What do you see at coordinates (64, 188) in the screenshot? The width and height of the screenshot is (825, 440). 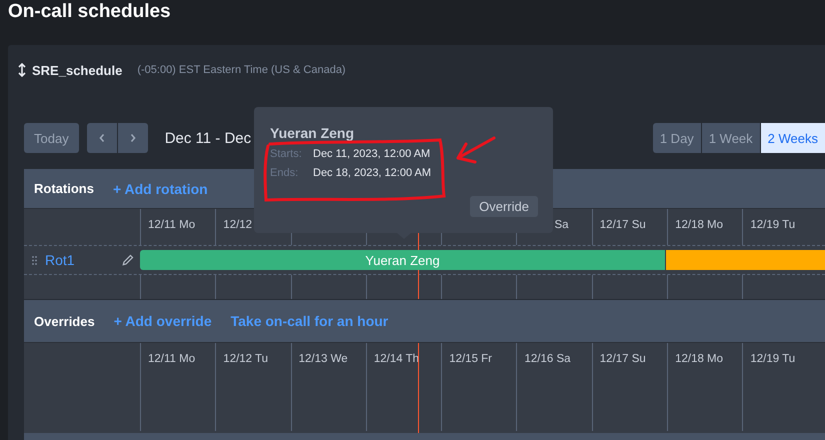 I see `section-title: Rotations` at bounding box center [64, 188].